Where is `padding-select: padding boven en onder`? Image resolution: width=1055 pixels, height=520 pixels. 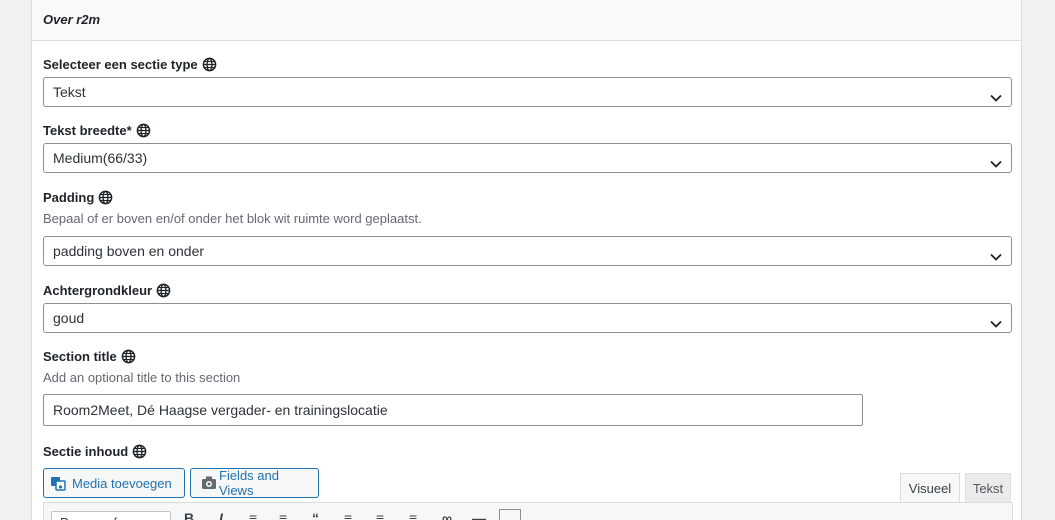 padding-select: padding boven en onder is located at coordinates (527, 251).